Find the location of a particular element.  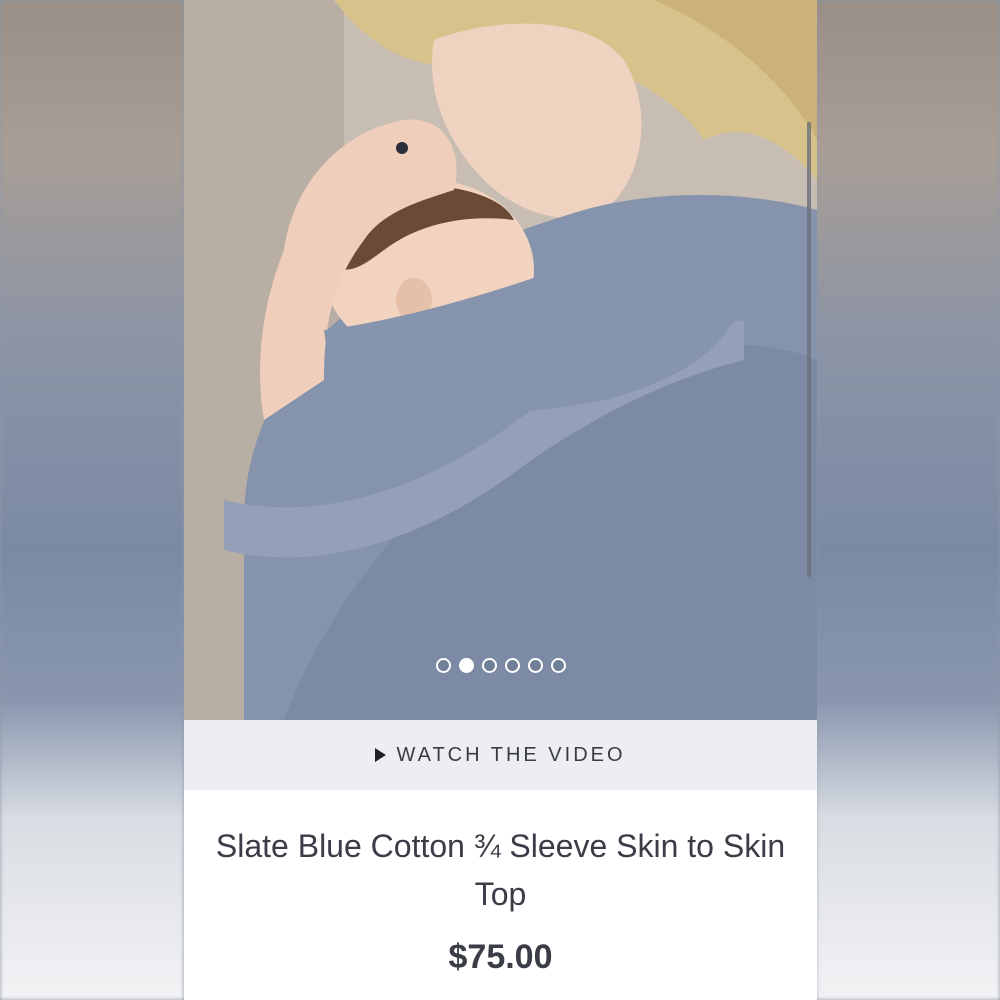

watch-video-button: WATCH THE VIDEO is located at coordinates (500, 755).